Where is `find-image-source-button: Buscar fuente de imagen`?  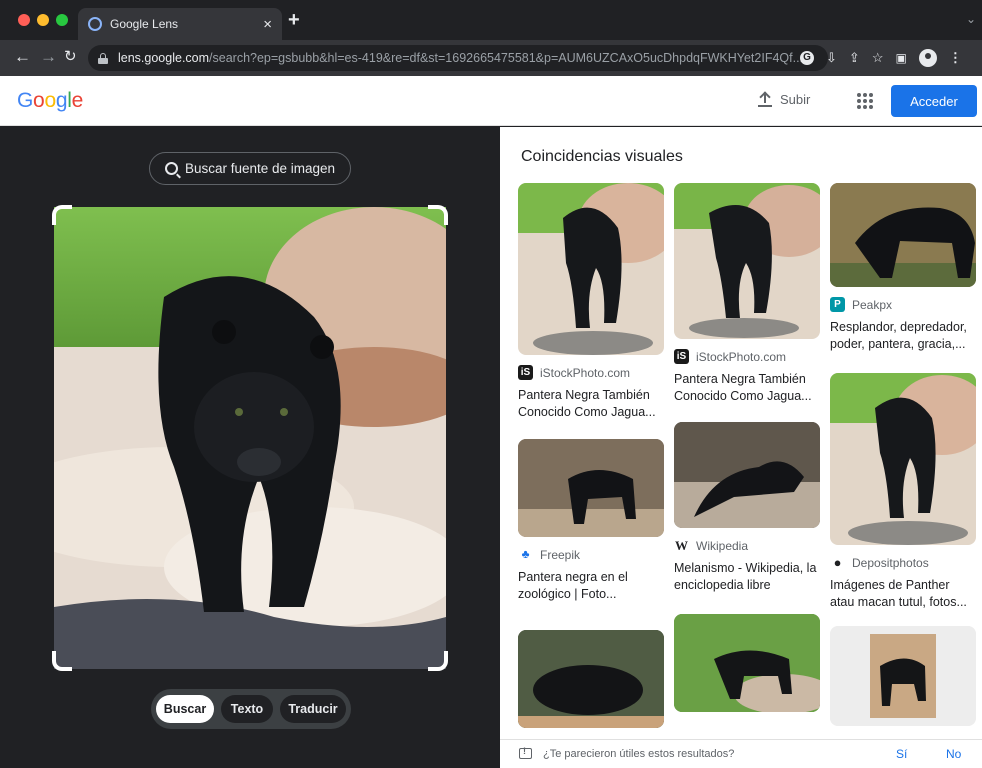 find-image-source-button: Buscar fuente de imagen is located at coordinates (250, 168).